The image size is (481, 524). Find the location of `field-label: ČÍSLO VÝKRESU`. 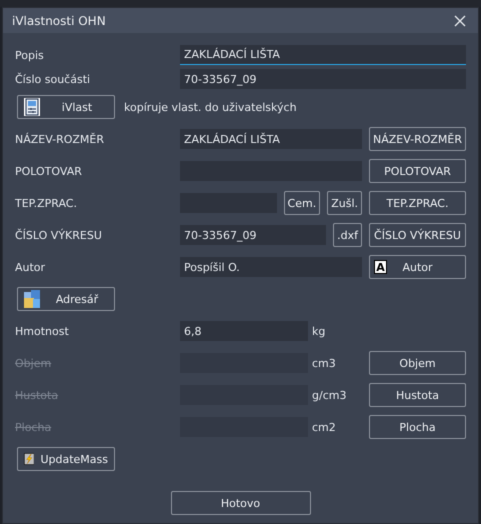

field-label: ČÍSLO VÝKRESU is located at coordinates (59, 235).